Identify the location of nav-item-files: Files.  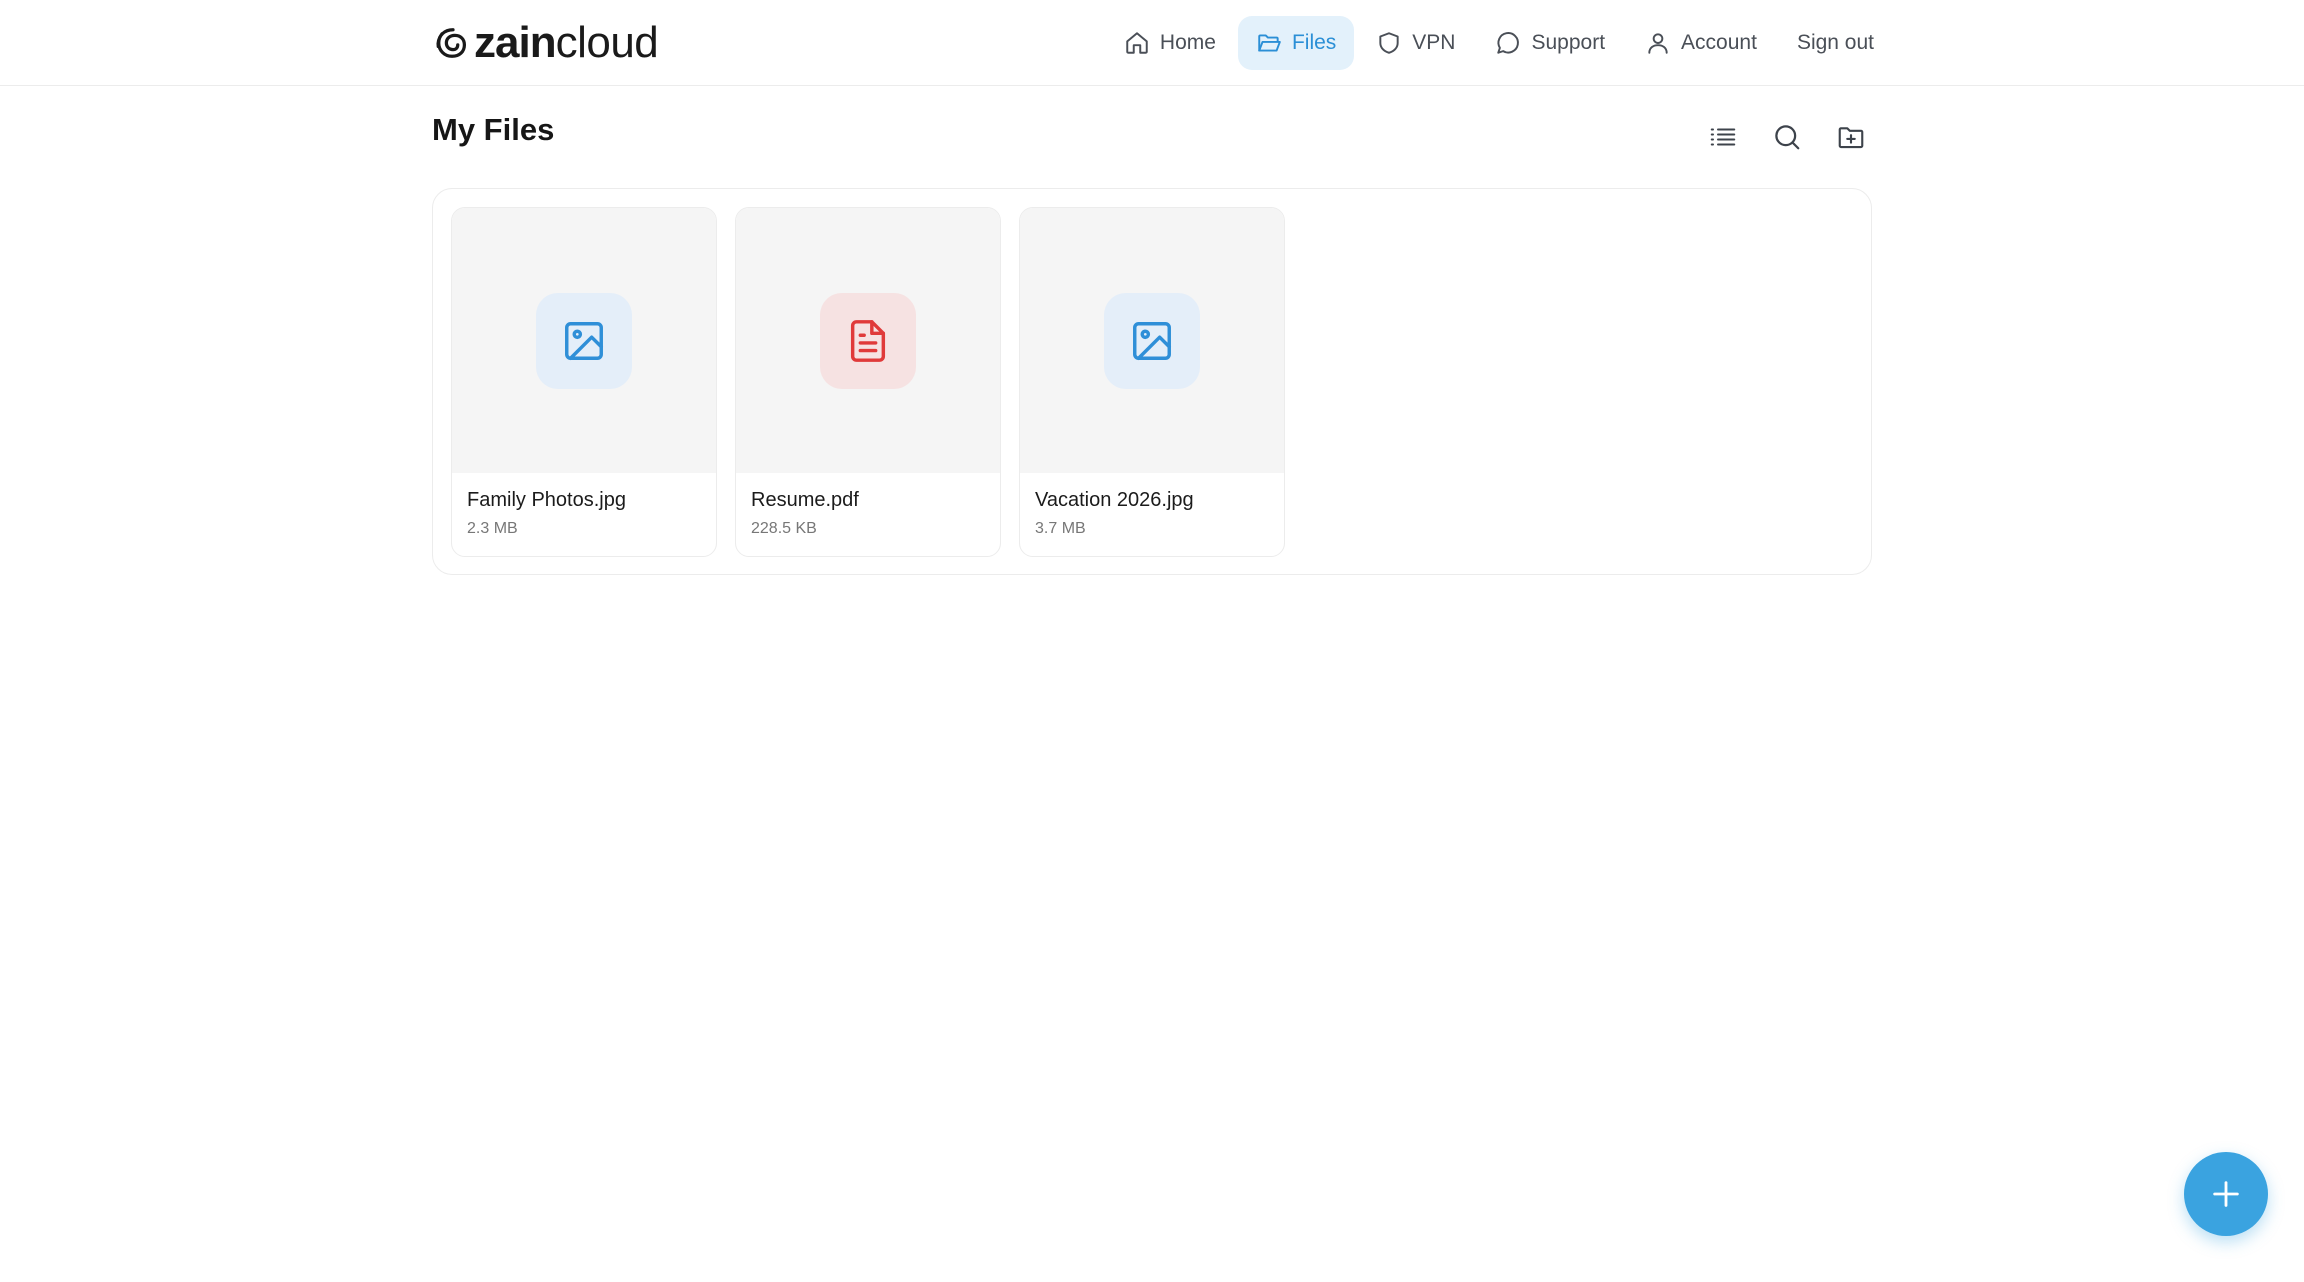
(1296, 43).